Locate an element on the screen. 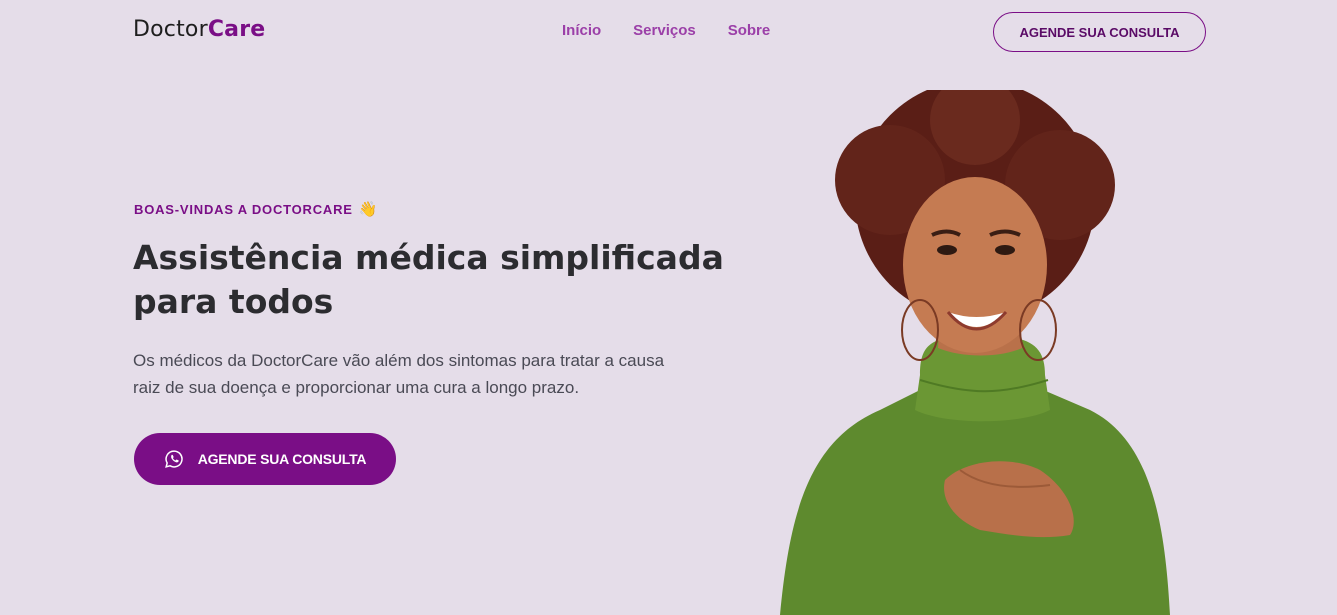 The width and height of the screenshot is (1337, 615). logo: DoctorCare is located at coordinates (199, 29).